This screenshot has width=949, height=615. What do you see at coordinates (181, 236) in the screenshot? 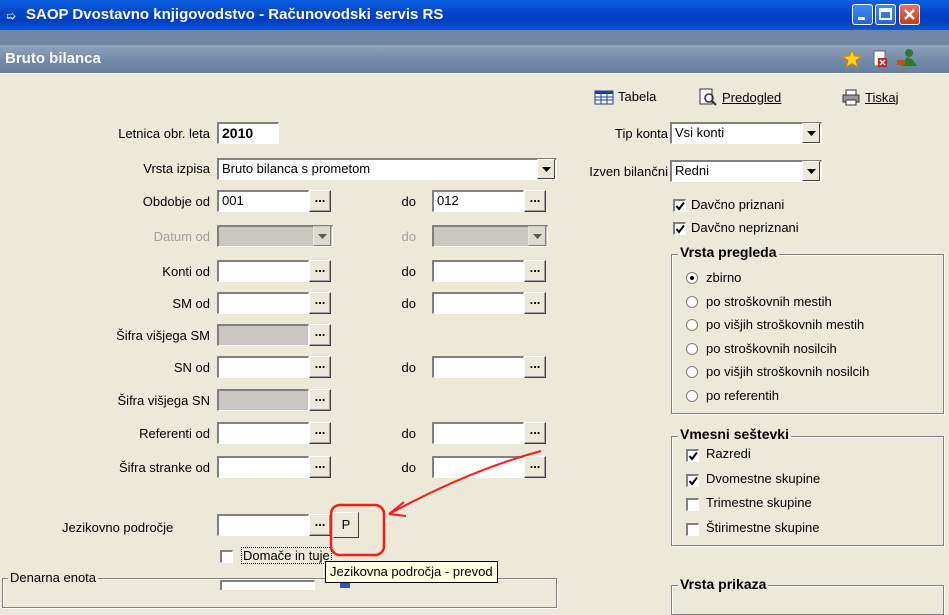
I see `datum-od-label: Datum od` at bounding box center [181, 236].